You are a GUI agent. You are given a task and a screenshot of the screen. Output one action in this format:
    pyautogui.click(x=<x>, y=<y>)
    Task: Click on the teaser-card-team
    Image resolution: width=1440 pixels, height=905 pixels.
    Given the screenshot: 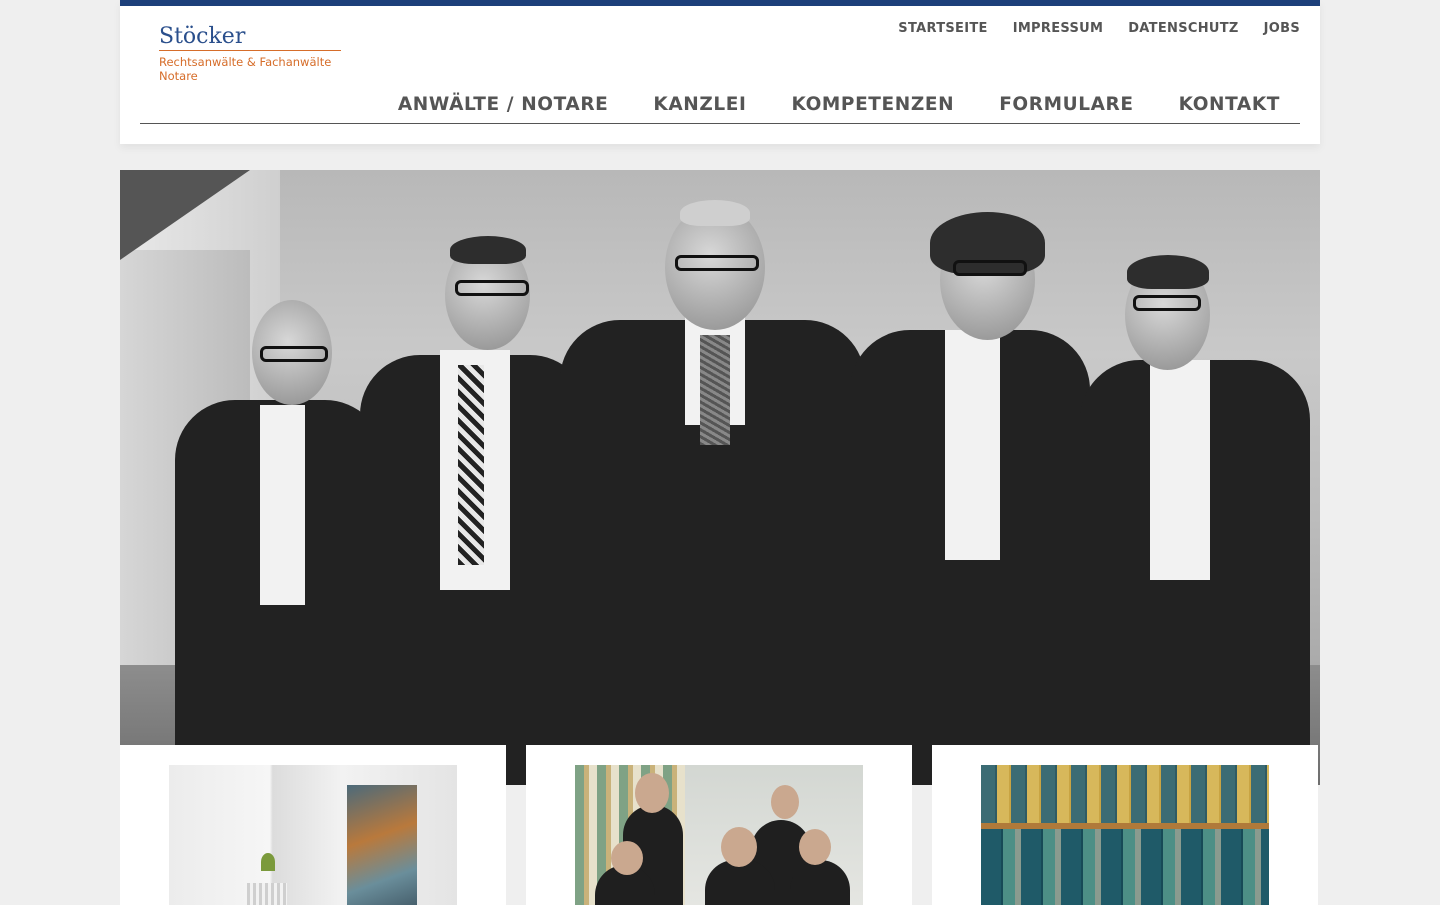 What is the action you would take?
    pyautogui.click(x=719, y=825)
    